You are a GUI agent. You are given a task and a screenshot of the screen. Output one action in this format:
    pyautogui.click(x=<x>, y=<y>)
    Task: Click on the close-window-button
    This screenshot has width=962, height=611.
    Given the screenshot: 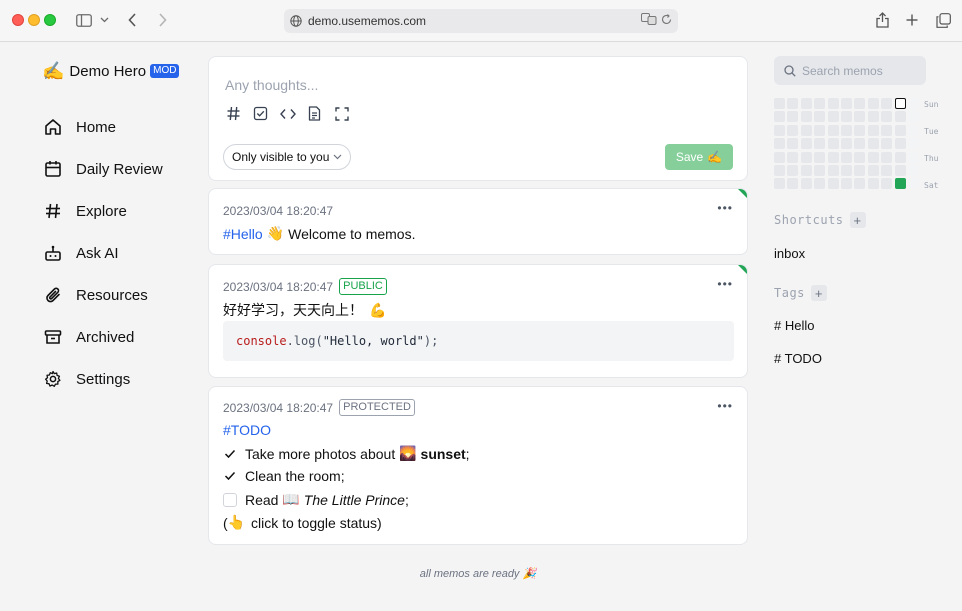 What is the action you would take?
    pyautogui.click(x=18, y=20)
    